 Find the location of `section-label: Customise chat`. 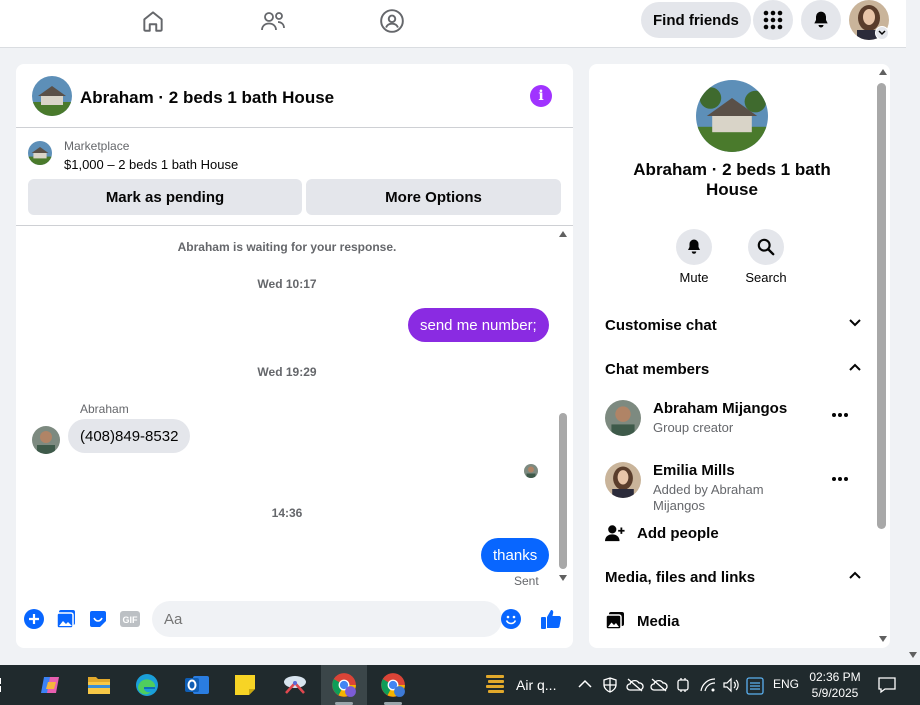

section-label: Customise chat is located at coordinates (661, 325).